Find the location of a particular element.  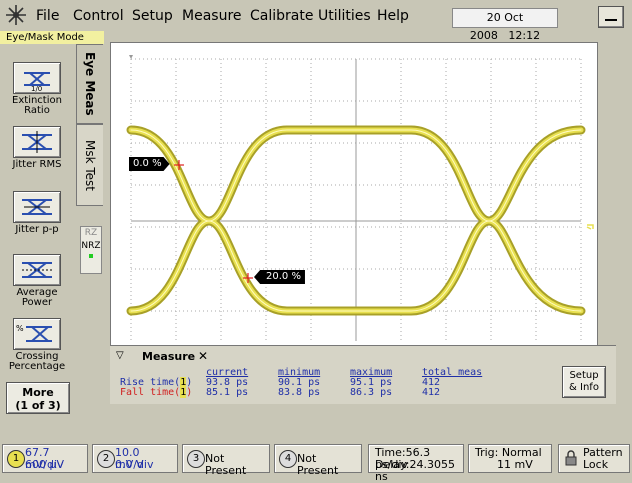

more-button: More (1 of 3) is located at coordinates (38, 398).